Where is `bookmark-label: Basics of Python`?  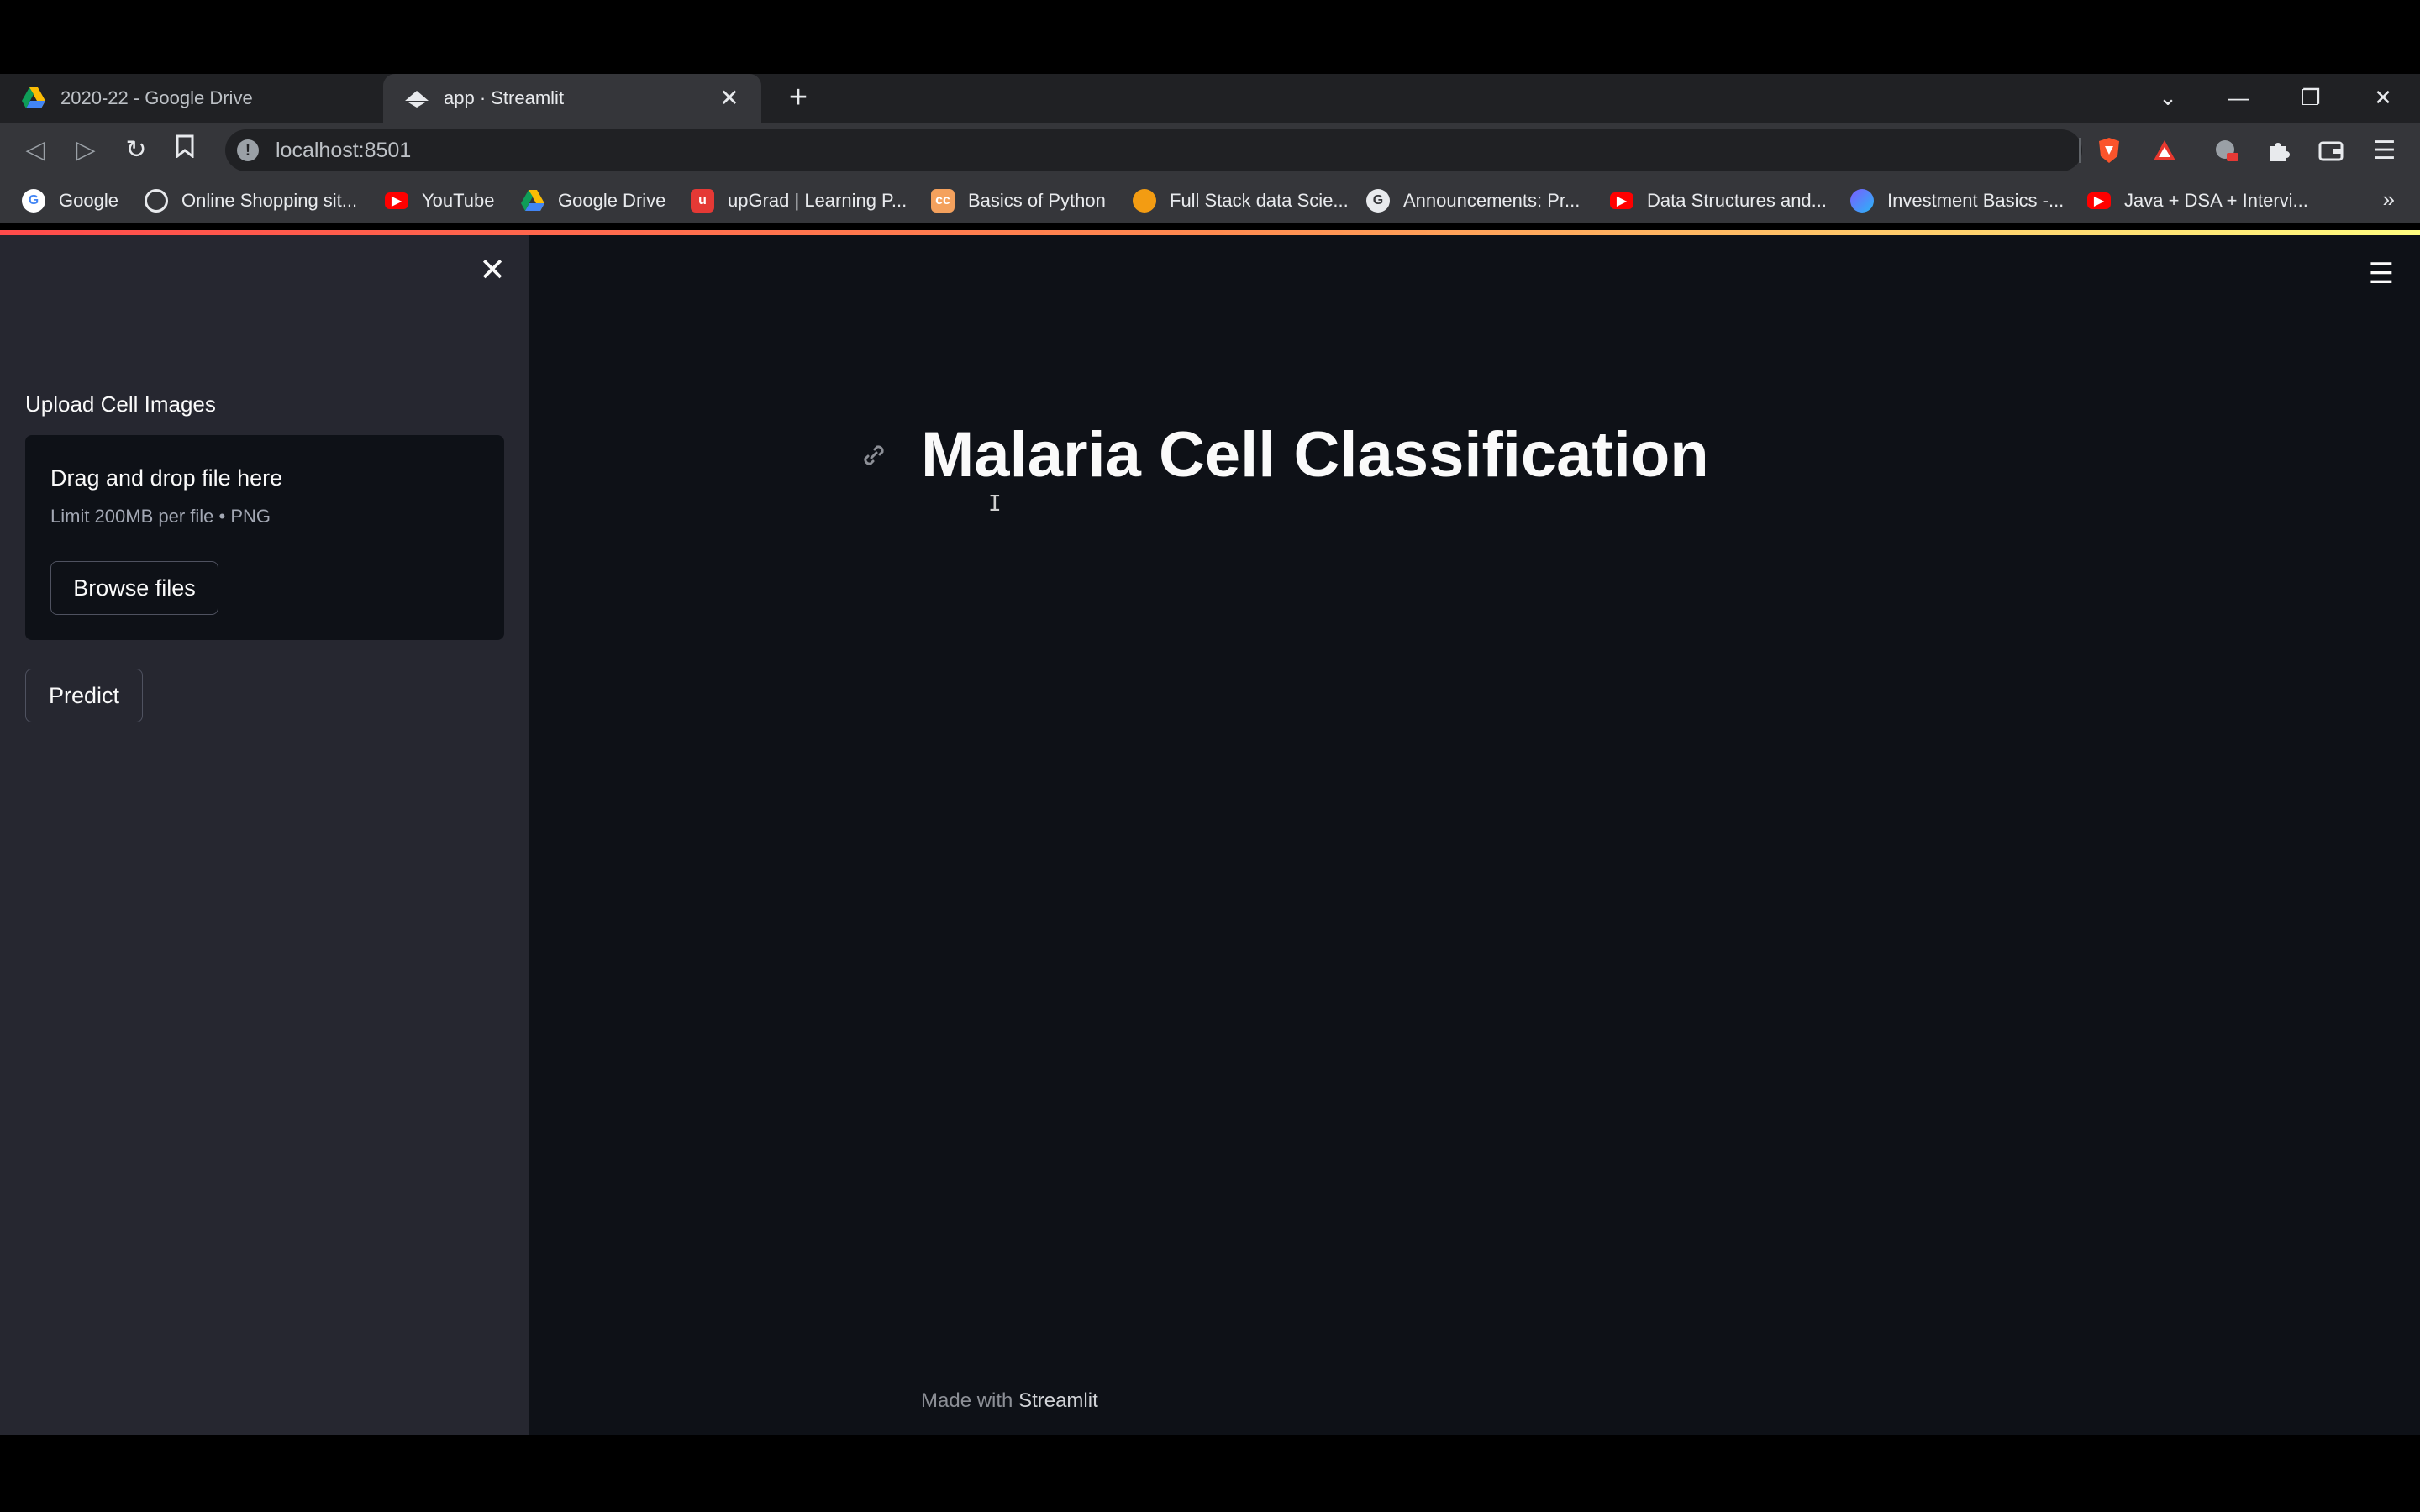 bookmark-label: Basics of Python is located at coordinates (1037, 200).